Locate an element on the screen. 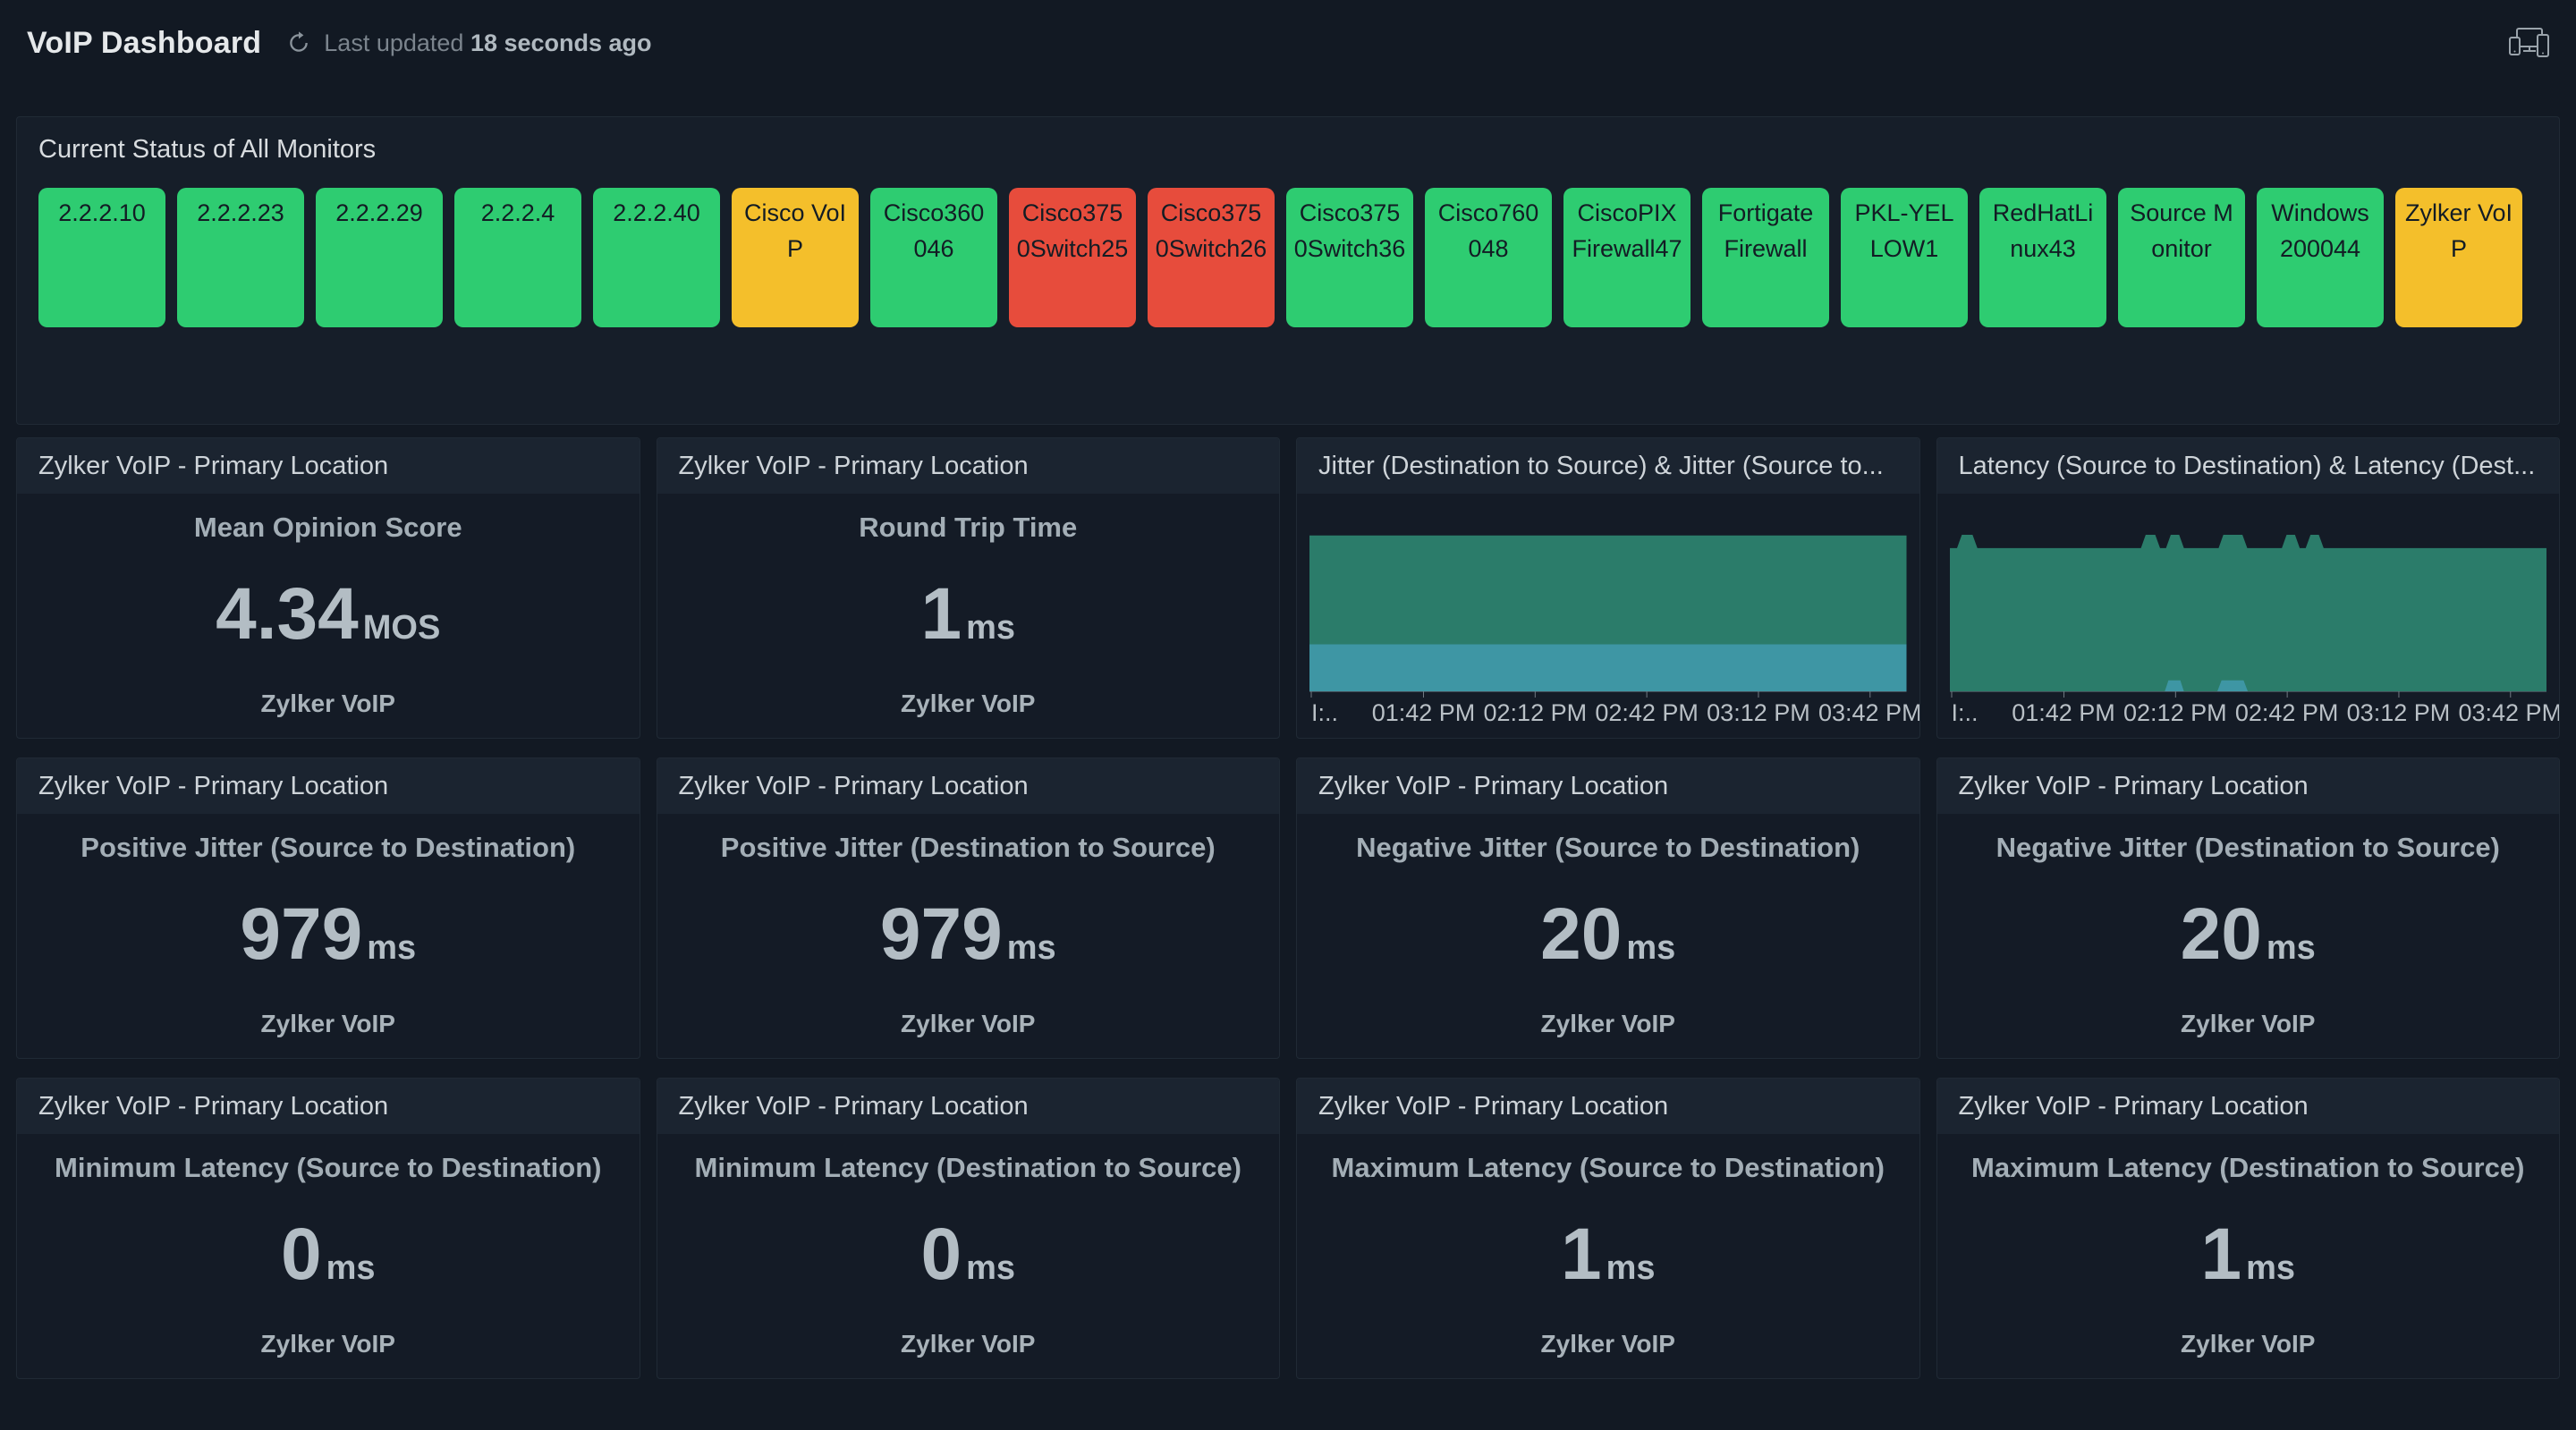 The width and height of the screenshot is (2576, 1430). monitor-status-tile: Fortigate Firewall is located at coordinates (1765, 257).